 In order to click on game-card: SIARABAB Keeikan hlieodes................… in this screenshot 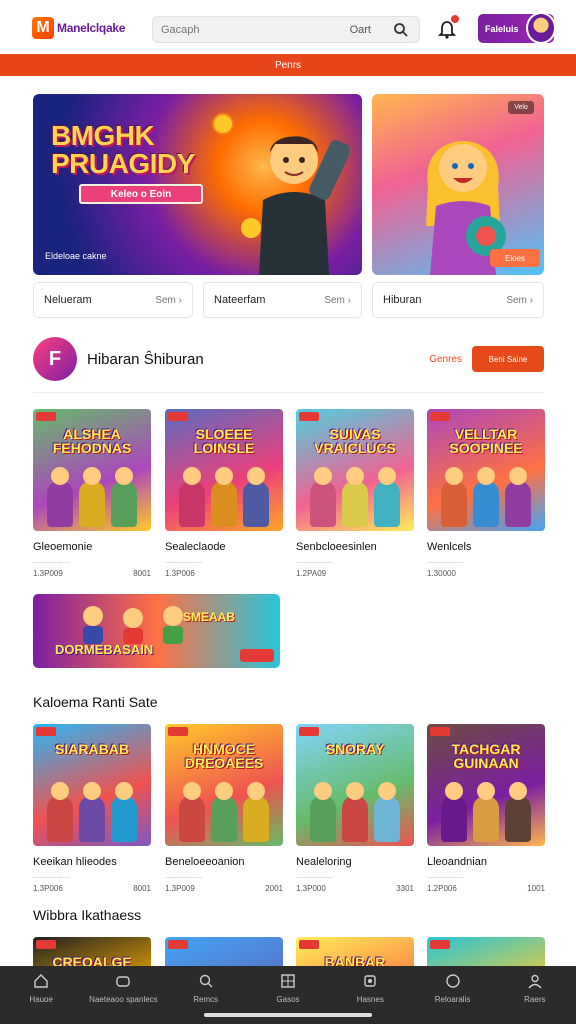, I will do `click(92, 808)`.